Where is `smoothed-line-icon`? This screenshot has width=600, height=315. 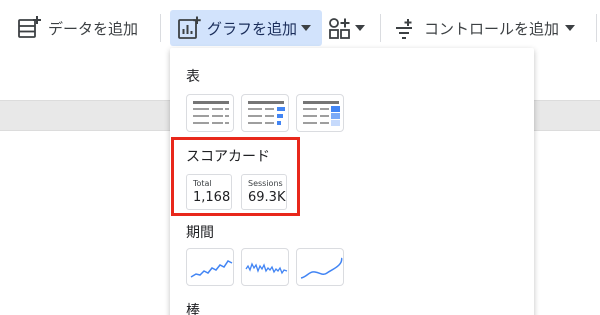 smoothed-line-icon is located at coordinates (321, 268).